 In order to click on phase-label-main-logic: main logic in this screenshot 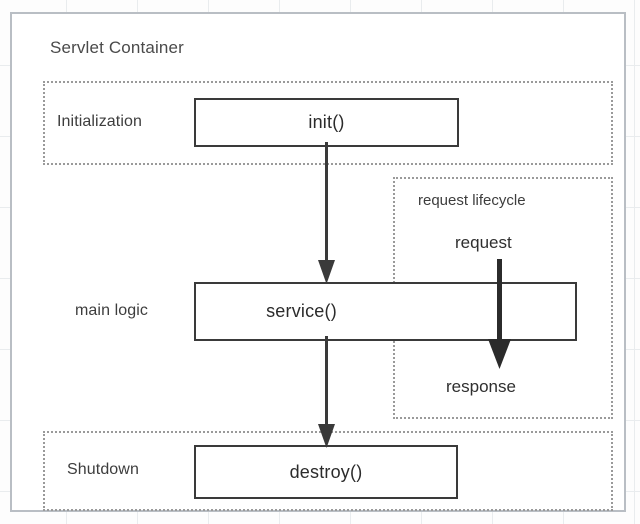, I will do `click(112, 310)`.